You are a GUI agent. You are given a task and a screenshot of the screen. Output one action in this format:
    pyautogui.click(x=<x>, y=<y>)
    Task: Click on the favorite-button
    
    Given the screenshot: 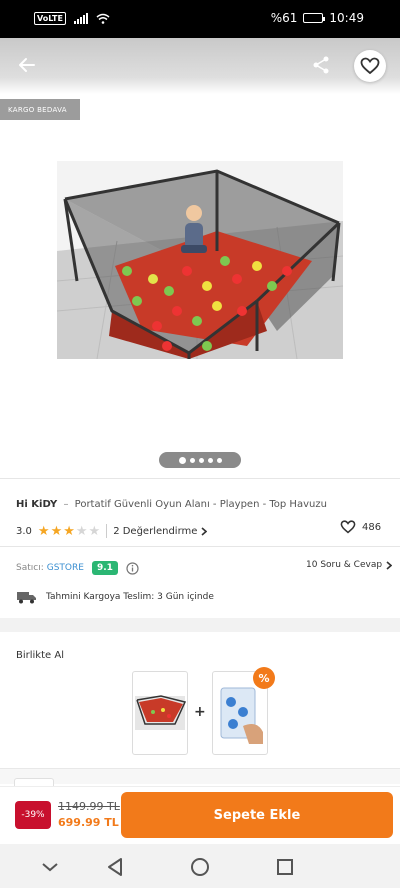 What is the action you would take?
    pyautogui.click(x=370, y=66)
    